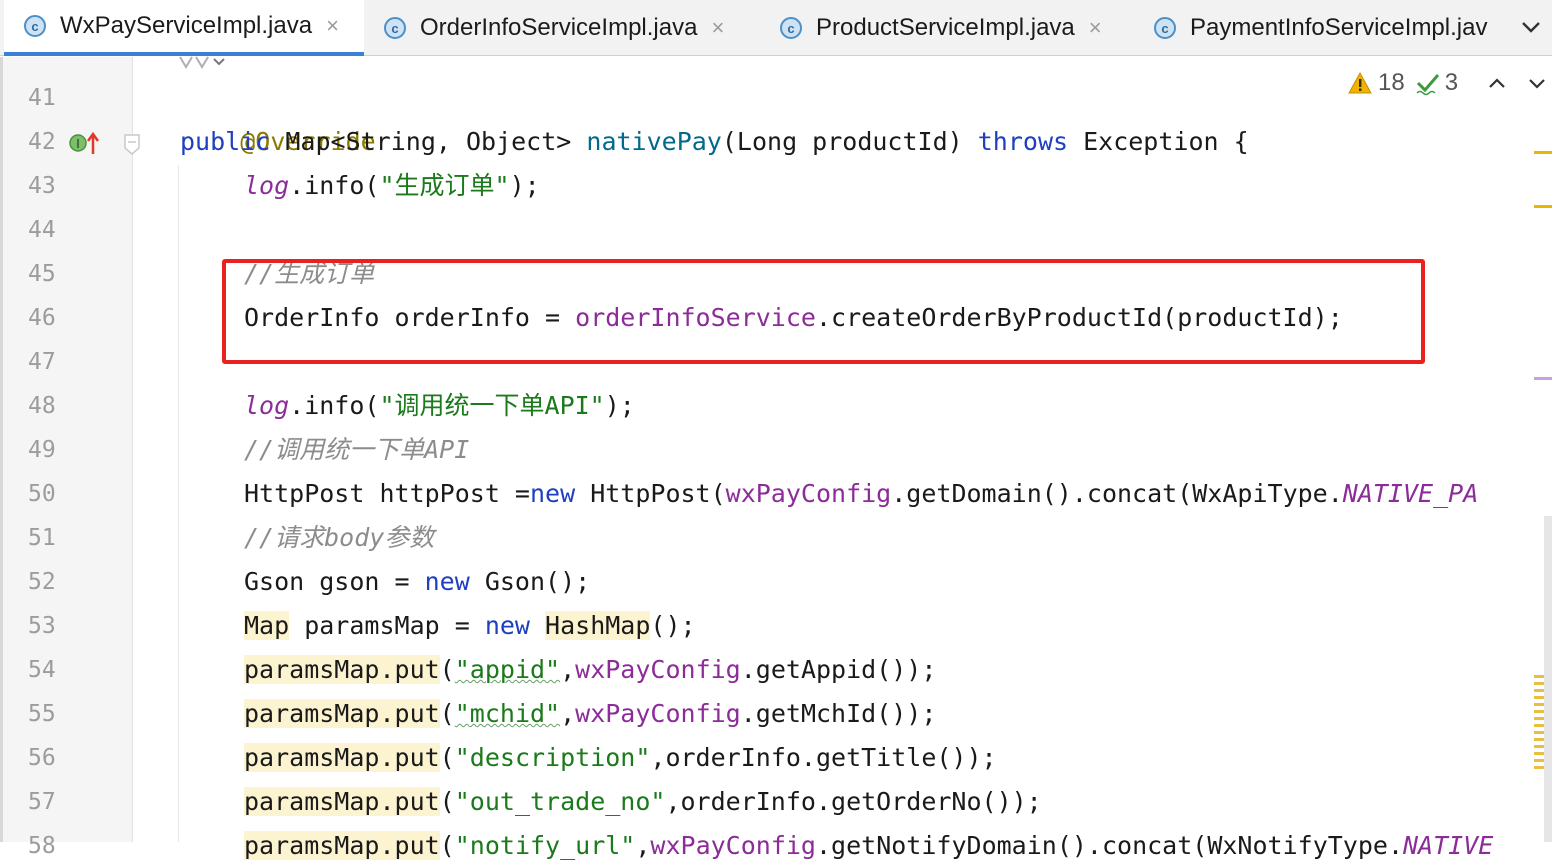 The image size is (1552, 868). Describe the element at coordinates (545, 845) in the screenshot. I see `string-literal: "notify_url"` at that location.